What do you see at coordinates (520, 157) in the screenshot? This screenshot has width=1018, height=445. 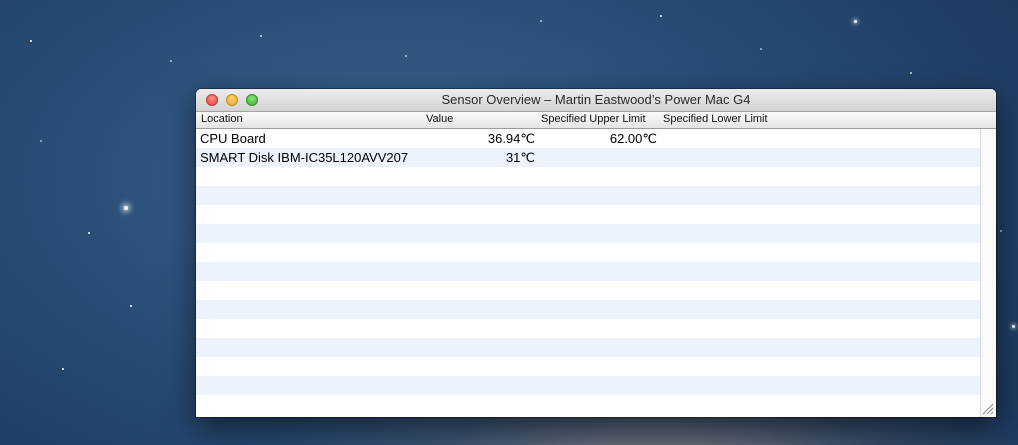 I see `row-value-cell: 31℃` at bounding box center [520, 157].